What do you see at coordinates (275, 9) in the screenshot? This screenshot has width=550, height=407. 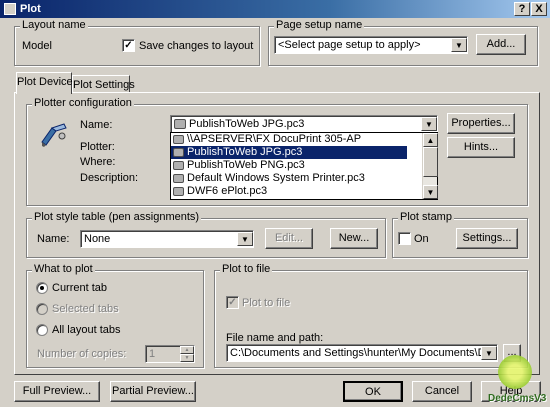 I see `title-bar: Plot ? X` at bounding box center [275, 9].